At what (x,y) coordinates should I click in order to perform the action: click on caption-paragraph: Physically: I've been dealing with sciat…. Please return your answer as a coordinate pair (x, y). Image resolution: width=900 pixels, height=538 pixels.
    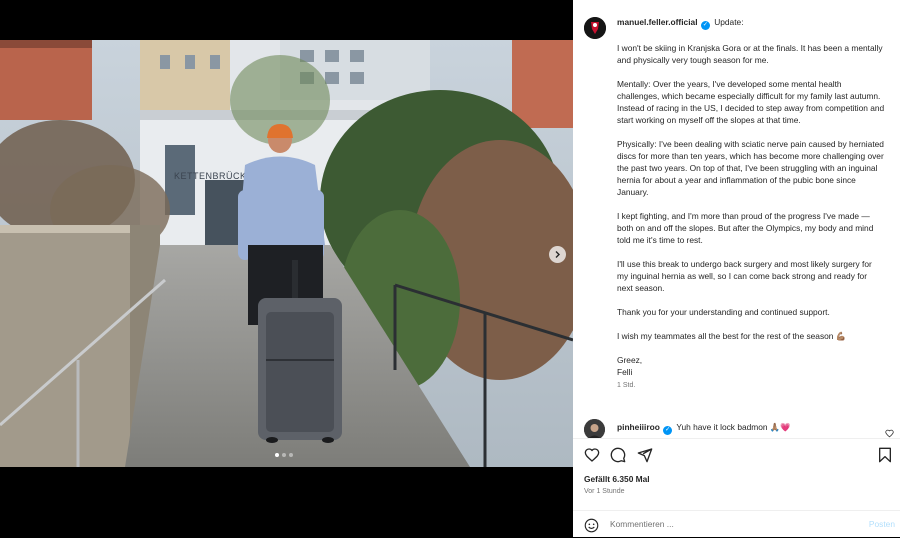
    Looking at the image, I should click on (750, 168).